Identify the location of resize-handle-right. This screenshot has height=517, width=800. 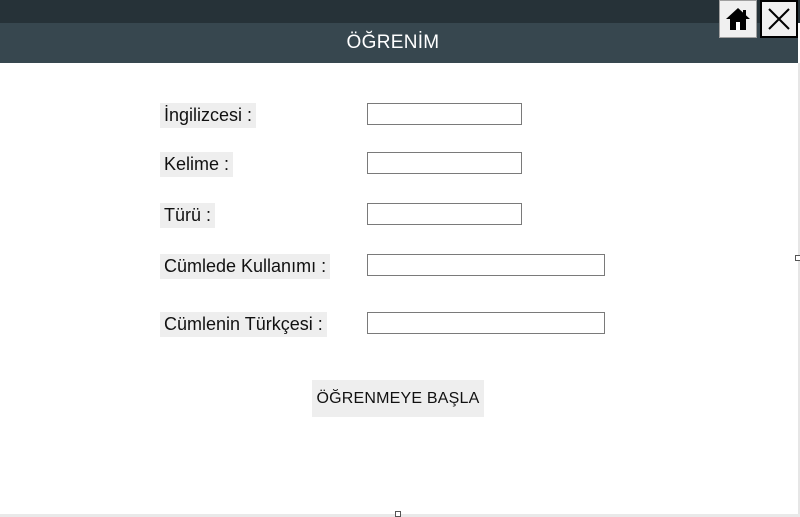
(797, 258).